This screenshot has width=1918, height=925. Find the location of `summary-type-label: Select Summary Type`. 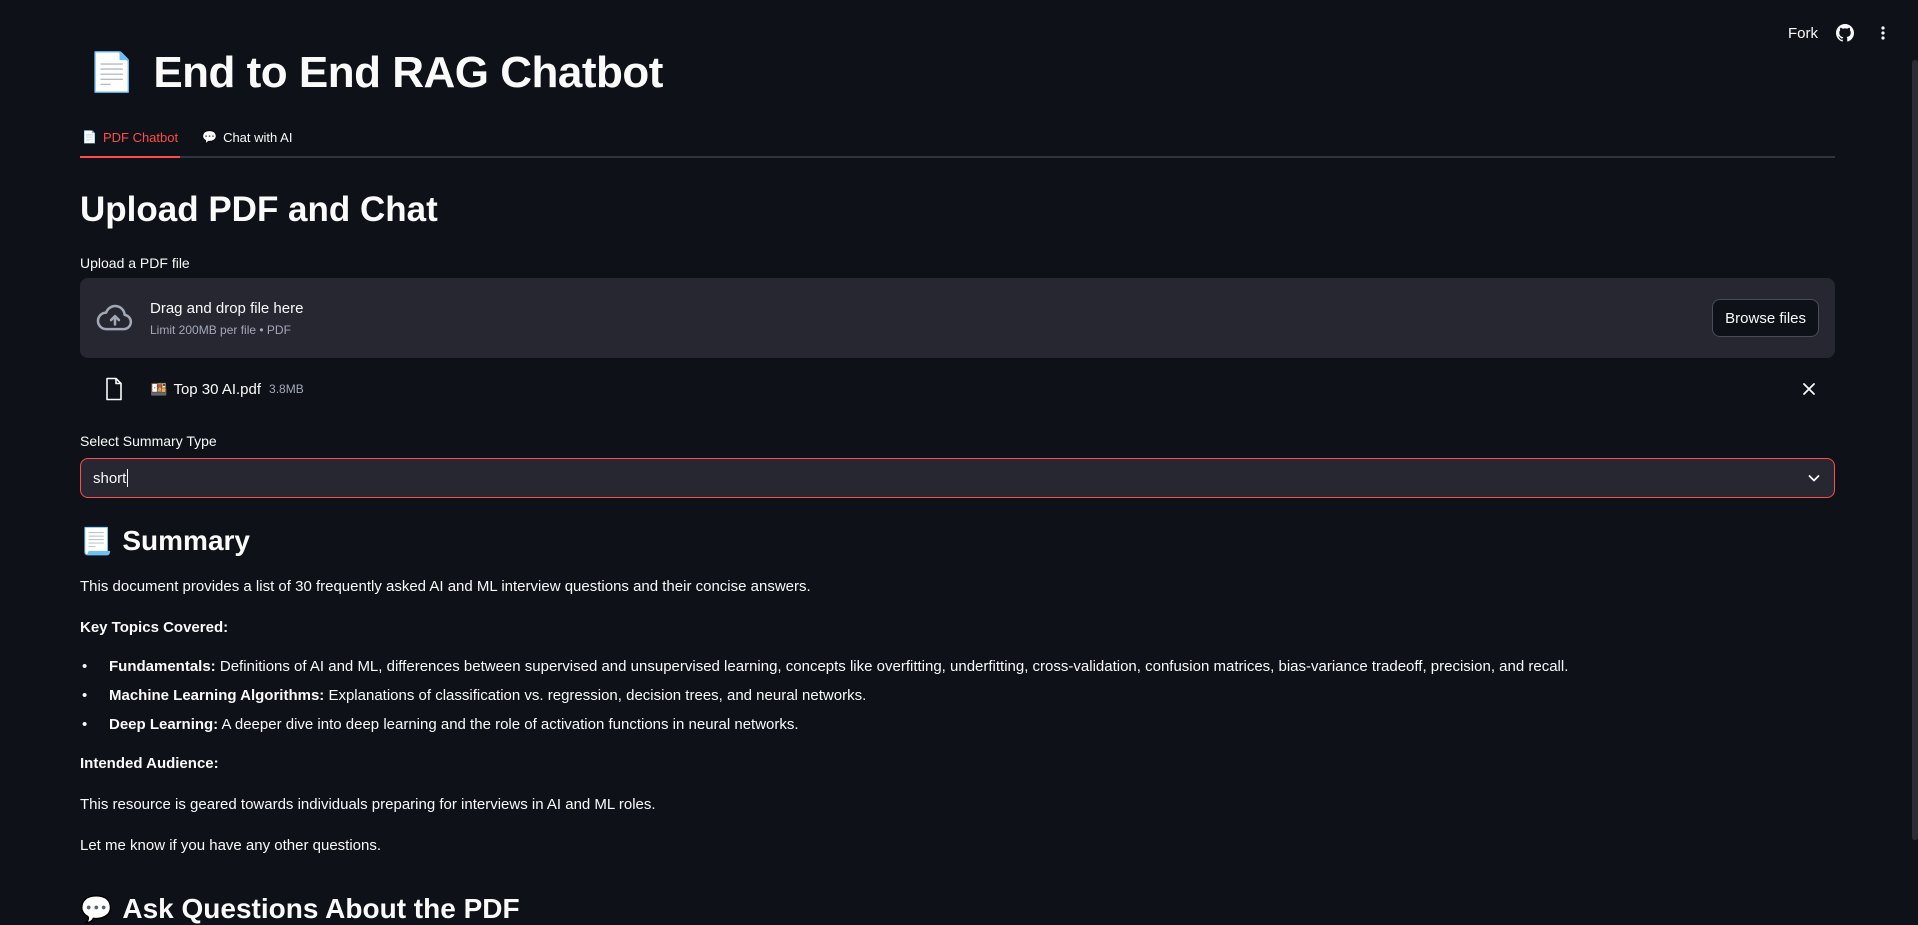

summary-type-label: Select Summary Type is located at coordinates (148, 441).